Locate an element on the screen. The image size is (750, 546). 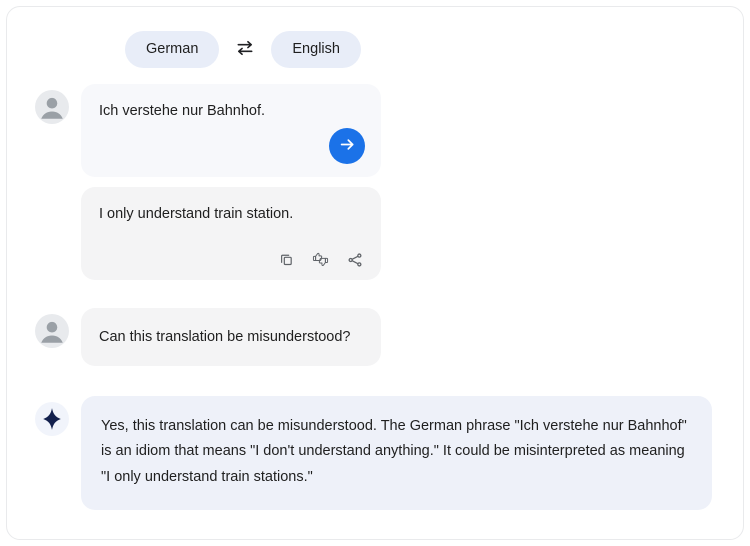
translated-text-bubble: I only understand train station. is located at coordinates (231, 233).